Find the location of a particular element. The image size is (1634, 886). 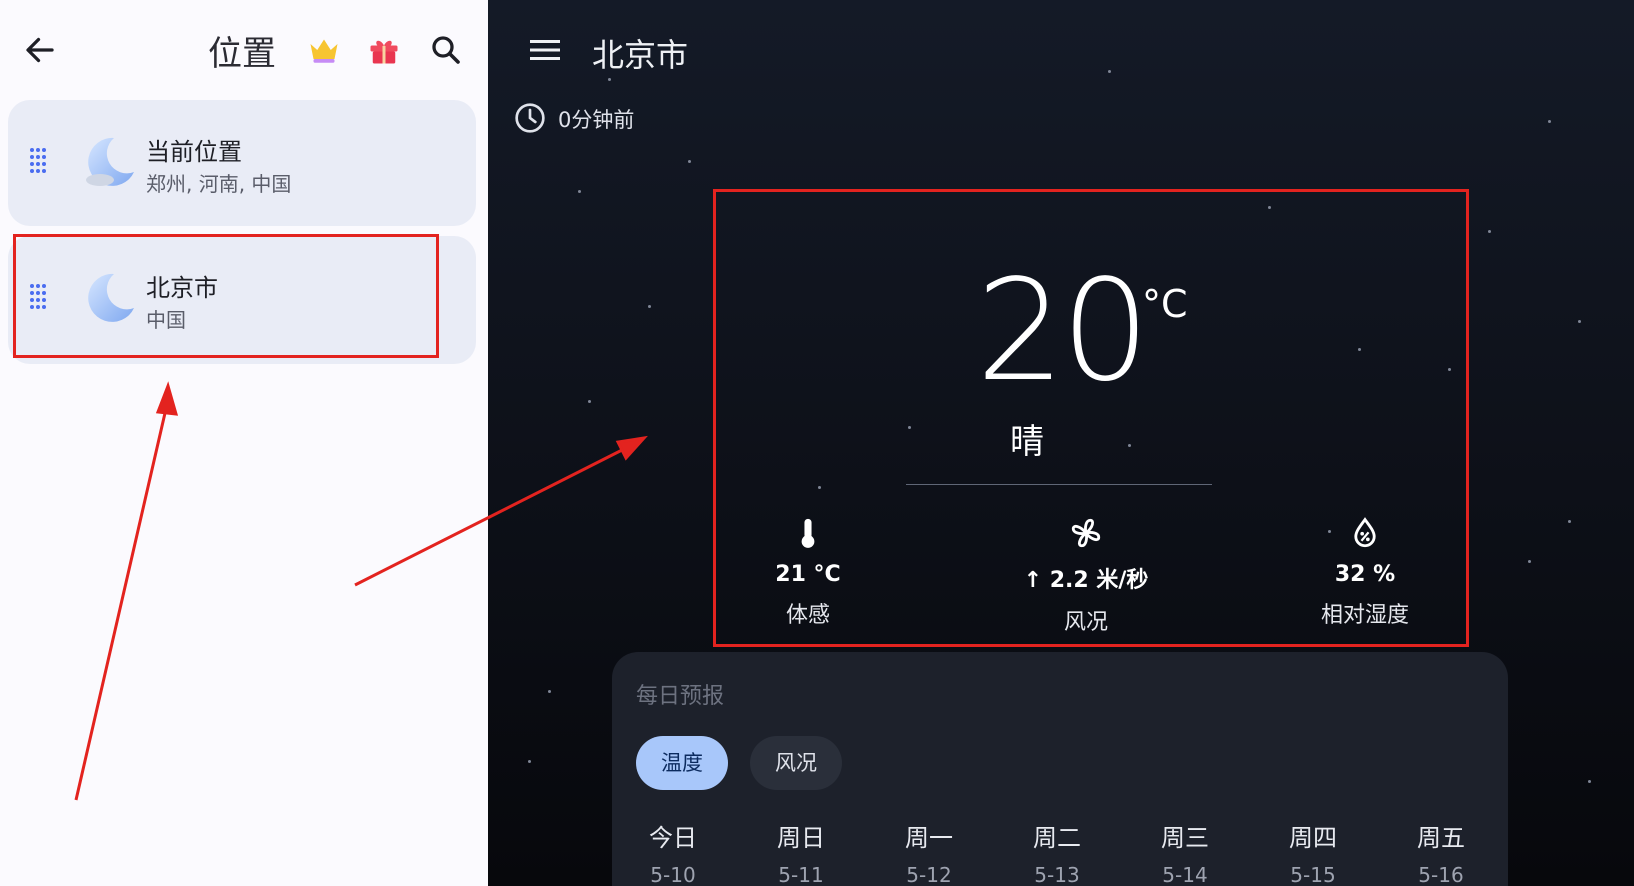

moon-cloud-icon is located at coordinates (110, 161).